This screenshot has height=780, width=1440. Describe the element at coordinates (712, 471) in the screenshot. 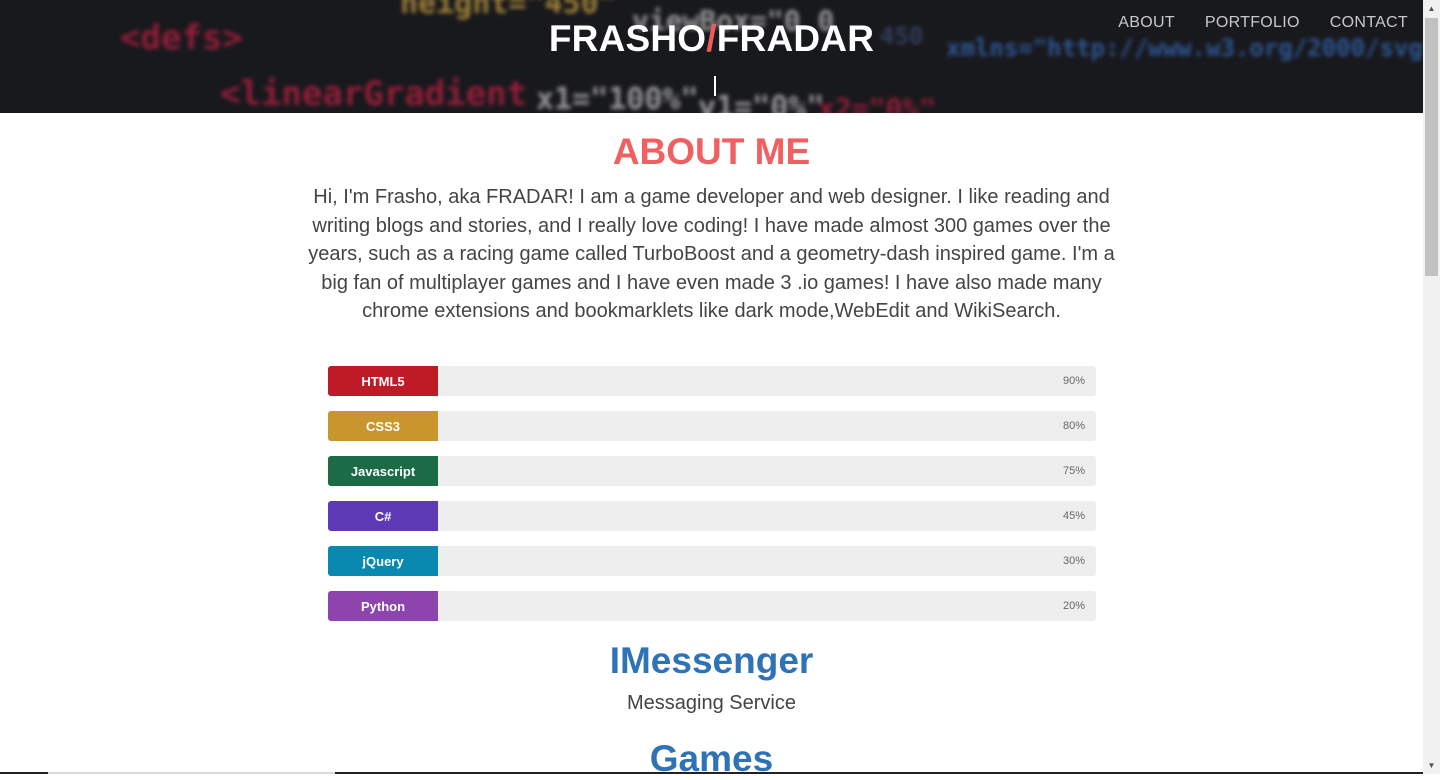

I see `skill-bar-javascript: Javascript 75%` at that location.